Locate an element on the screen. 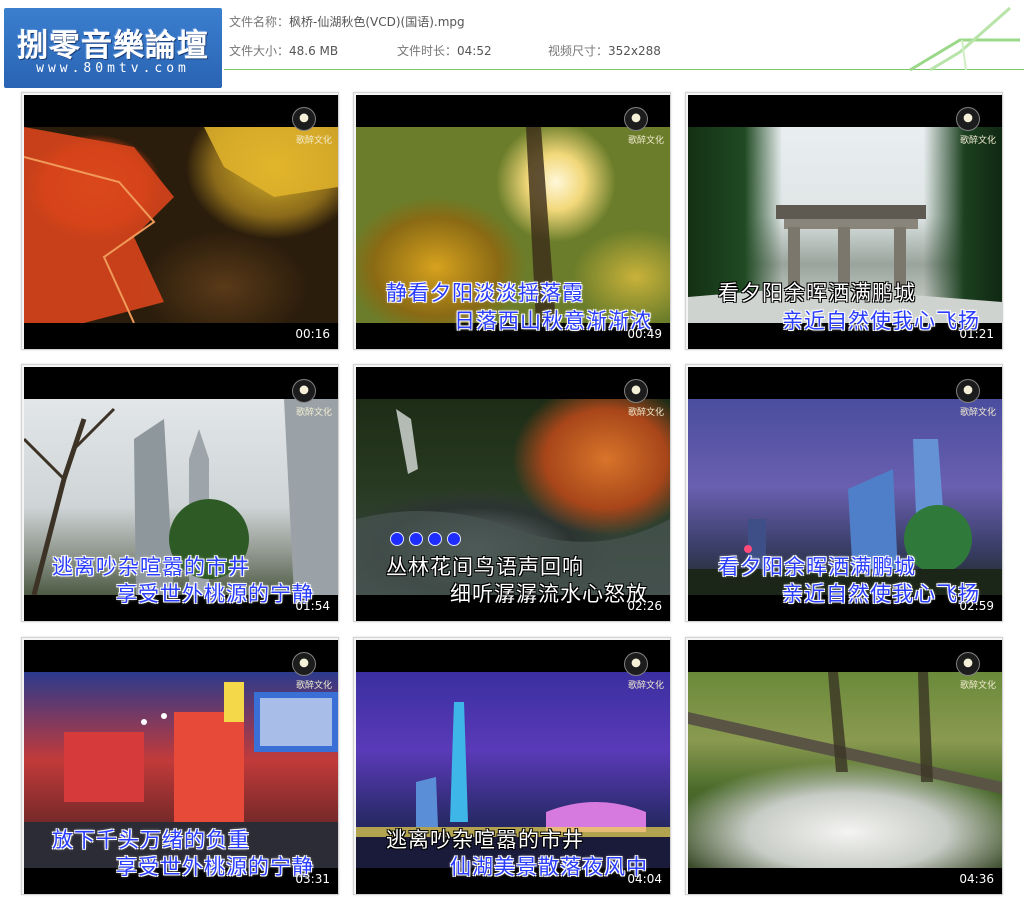 This screenshot has width=1024, height=918. thumbnail-timestamp: 00:49 is located at coordinates (644, 334).